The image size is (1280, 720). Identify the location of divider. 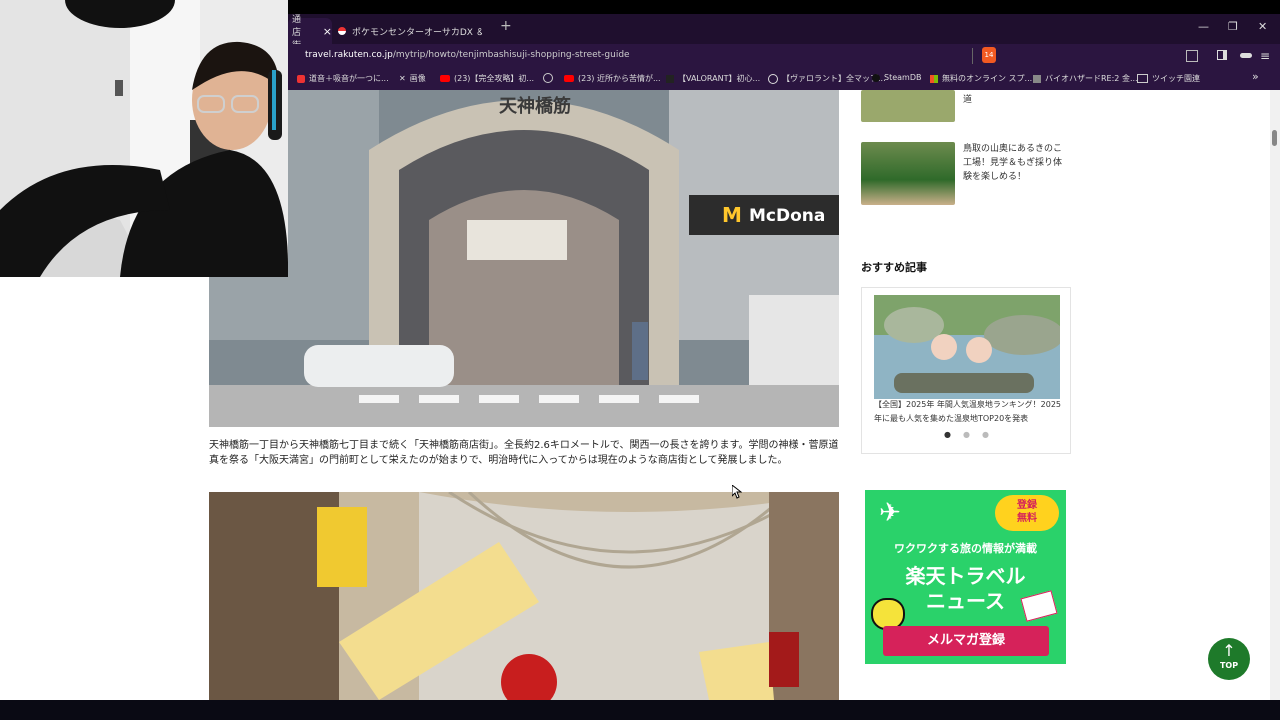
(972, 56).